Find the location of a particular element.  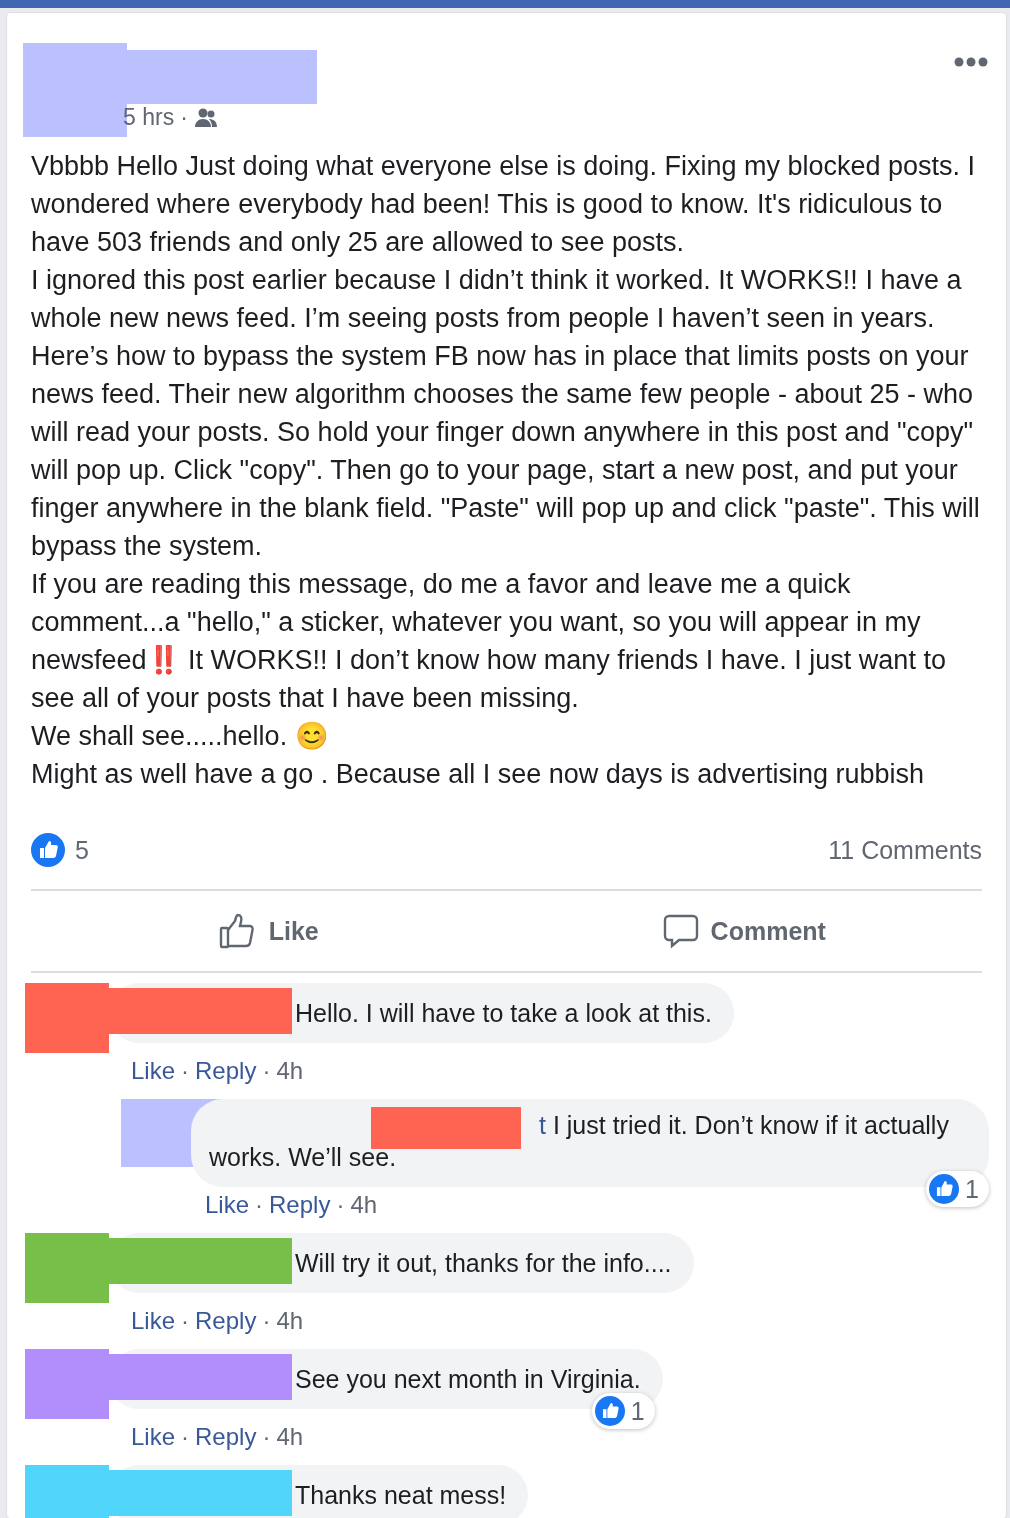

comment-button: Comment is located at coordinates (744, 931).